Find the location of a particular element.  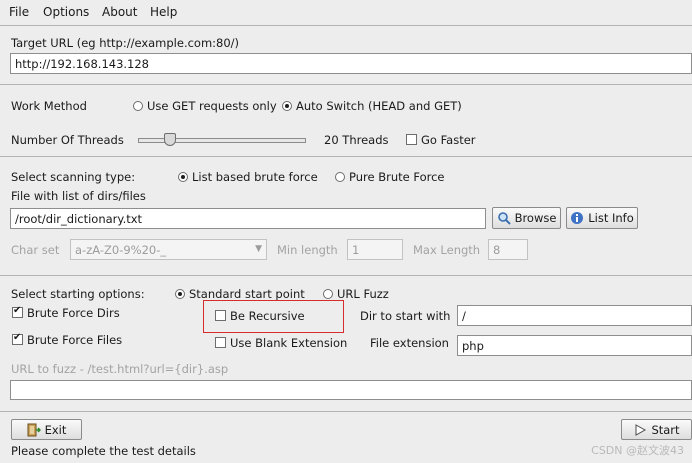

exit-label: Exit is located at coordinates (55, 429).